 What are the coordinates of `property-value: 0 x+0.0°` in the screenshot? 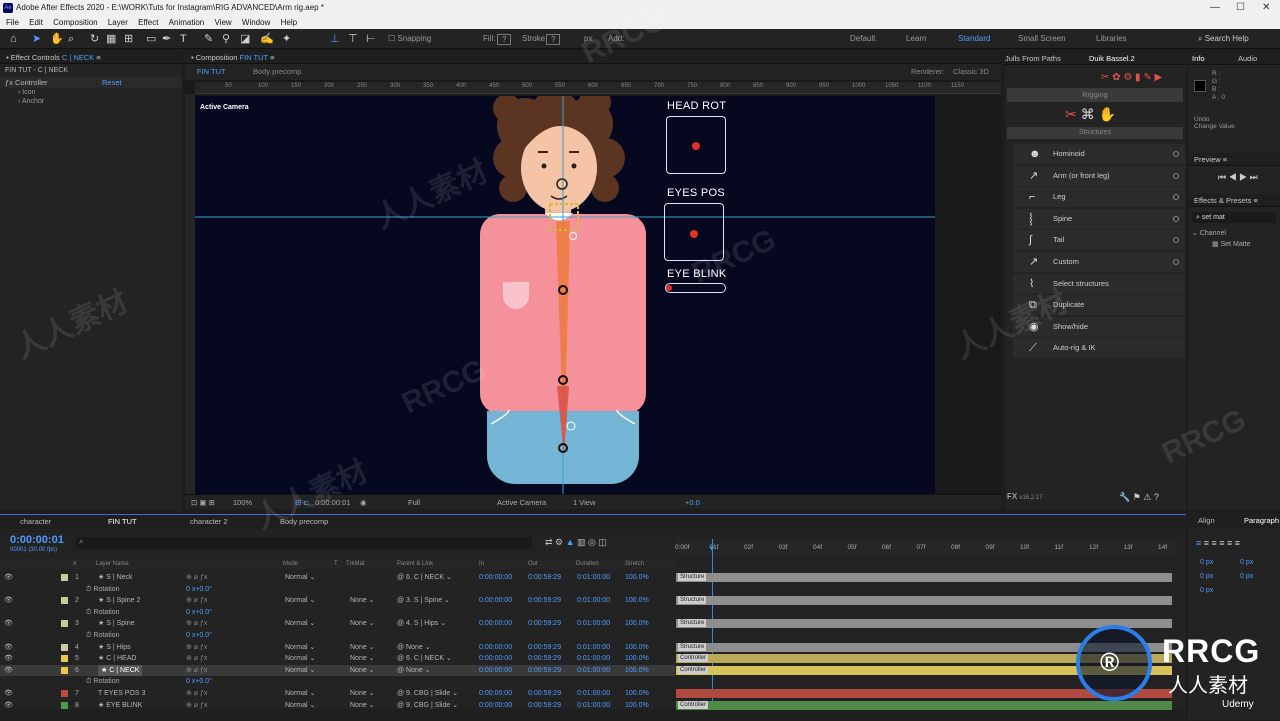 It's located at (199, 613).